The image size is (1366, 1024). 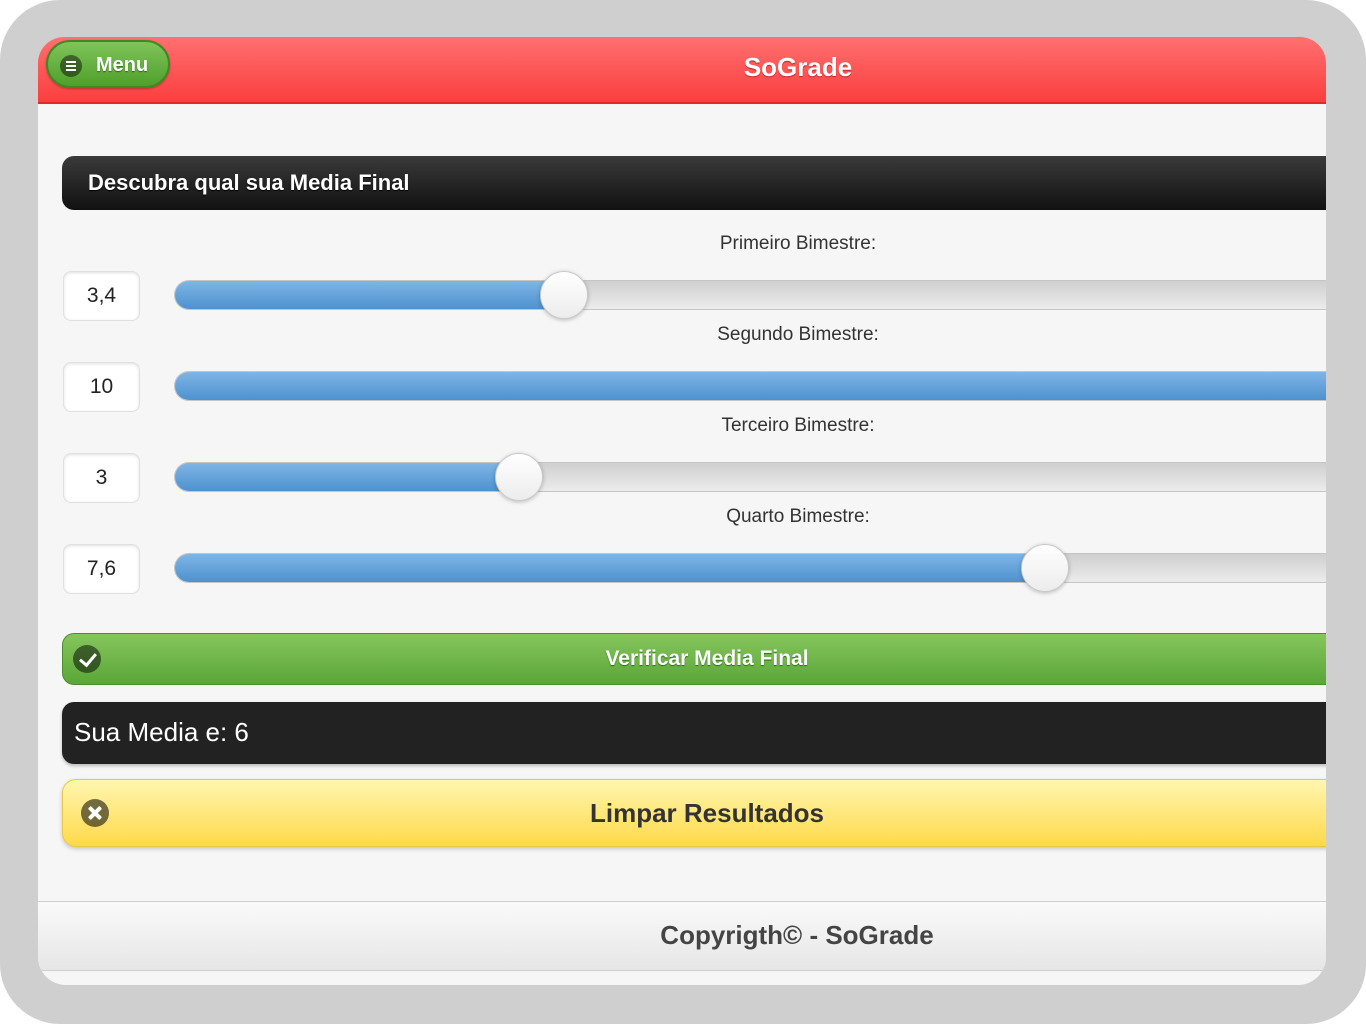 I want to click on slider-label-terceiro: Terceiro Bimestre:, so click(x=798, y=425).